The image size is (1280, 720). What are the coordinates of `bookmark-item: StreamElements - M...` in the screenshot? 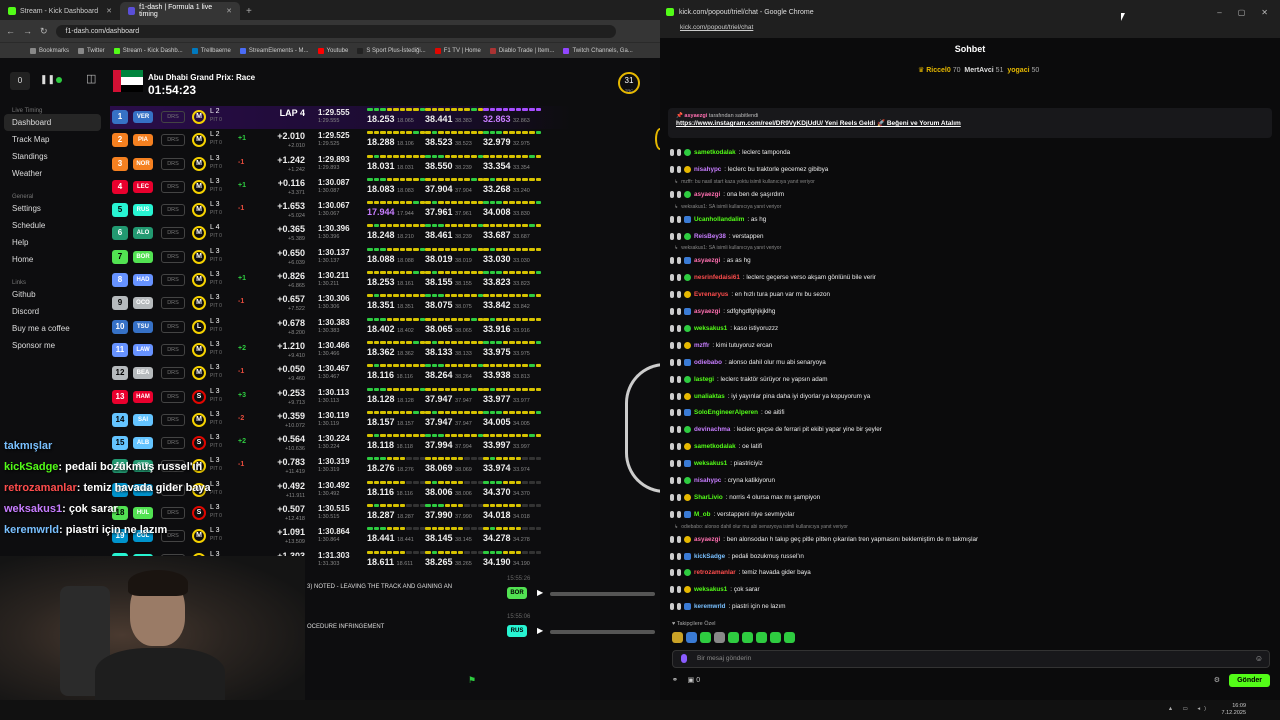 It's located at (274, 50).